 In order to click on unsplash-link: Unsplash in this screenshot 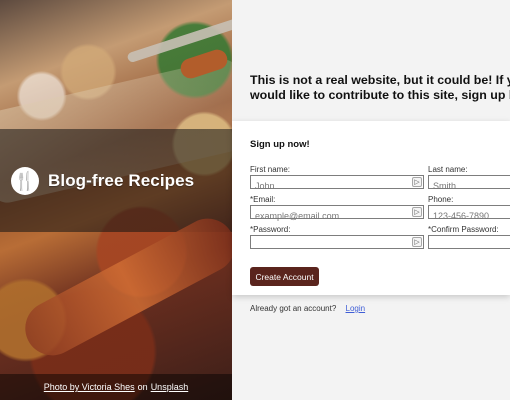, I will do `click(170, 387)`.